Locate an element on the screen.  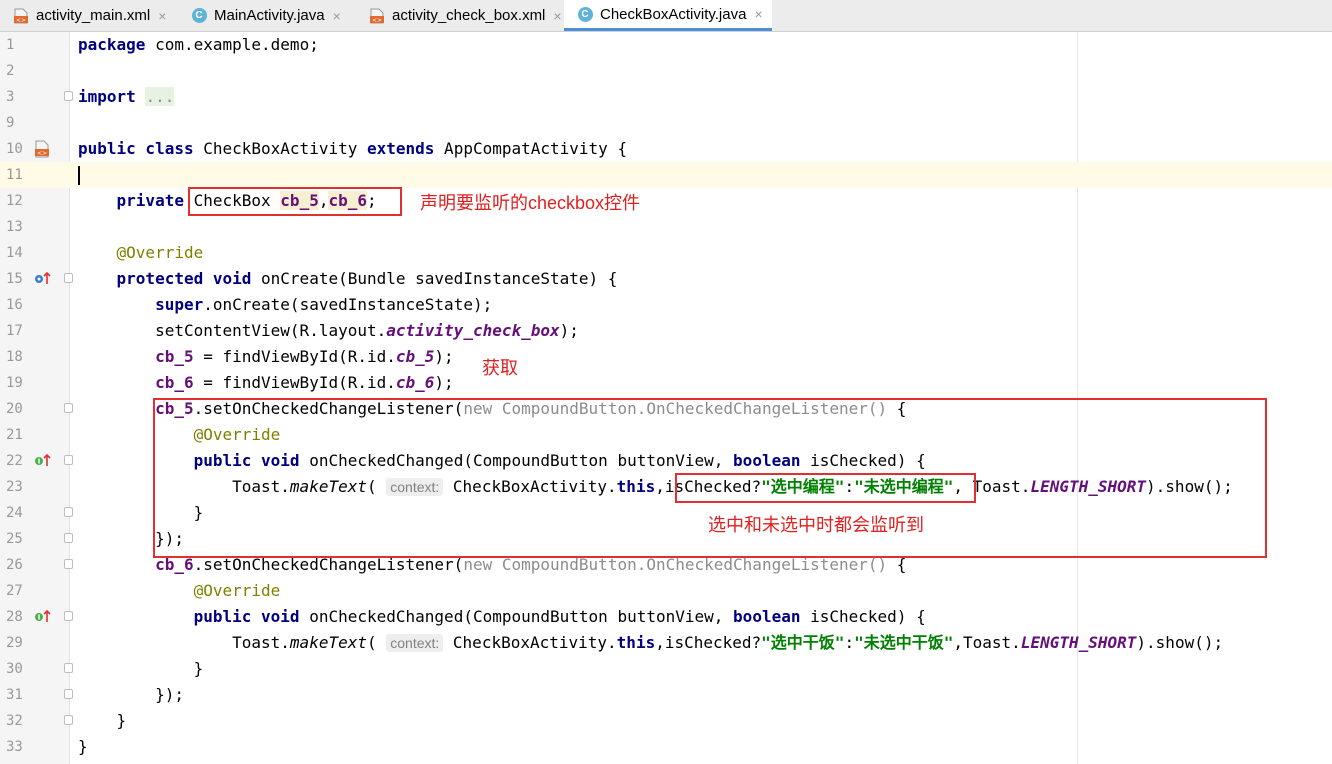
code-line: 19 cb_6 = findViewById(R.id.cb_6); is located at coordinates (666, 383).